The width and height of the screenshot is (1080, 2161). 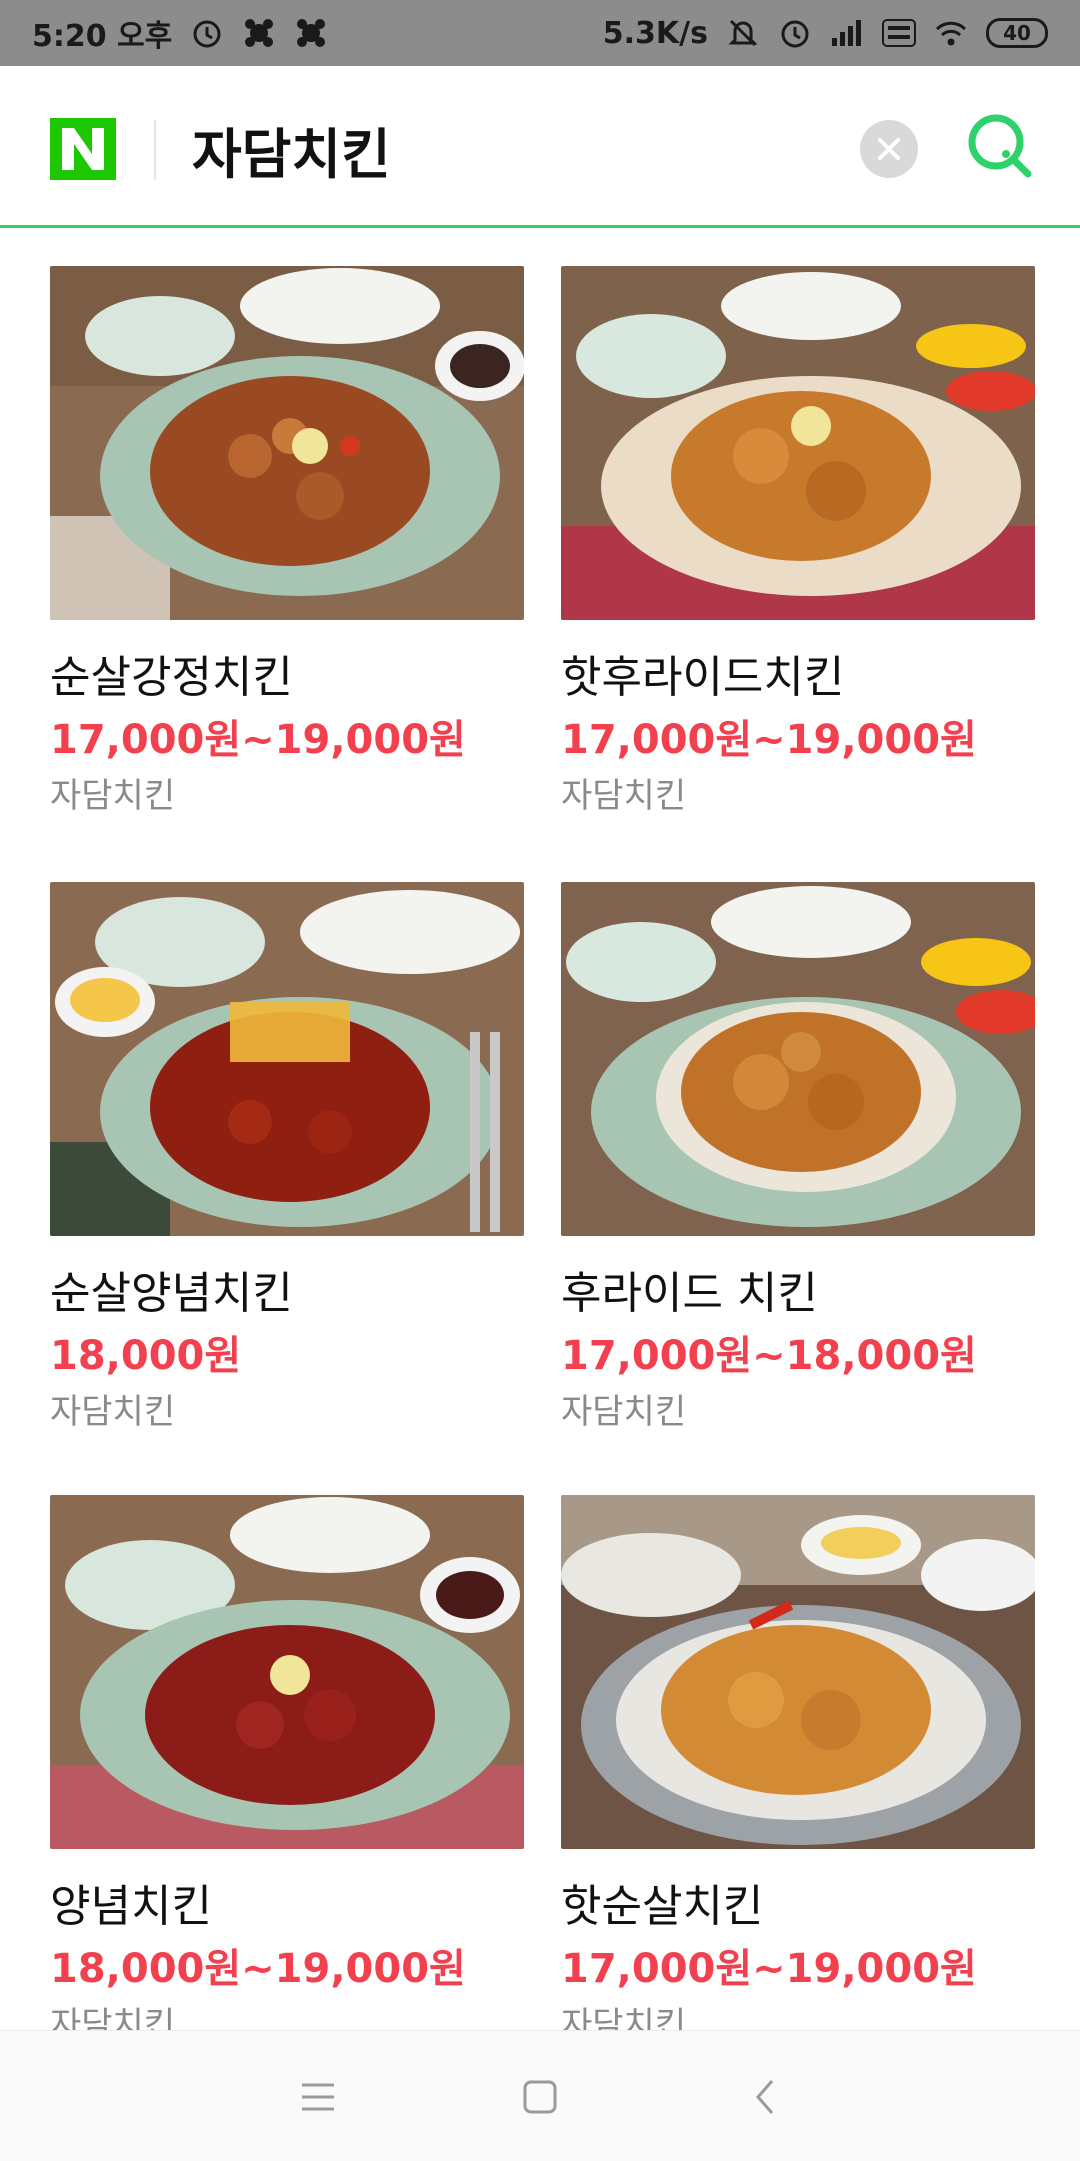 I want to click on close-icon, so click(x=889, y=149).